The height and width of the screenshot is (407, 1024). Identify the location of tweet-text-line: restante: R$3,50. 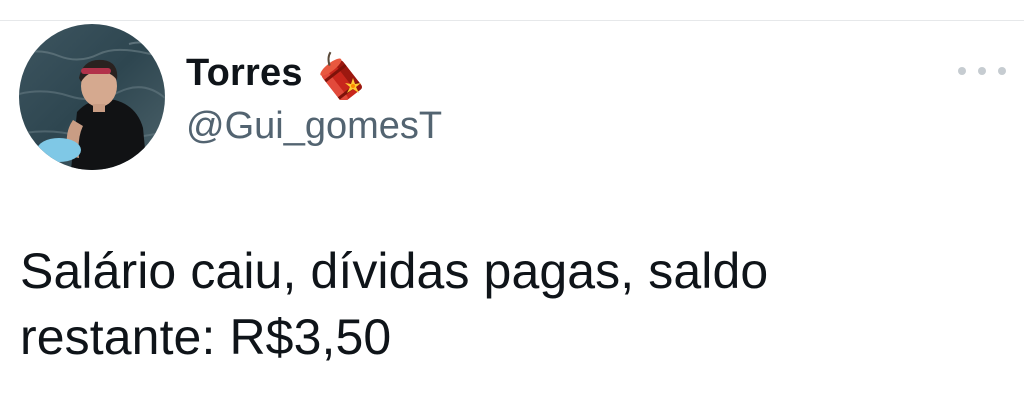
(206, 337).